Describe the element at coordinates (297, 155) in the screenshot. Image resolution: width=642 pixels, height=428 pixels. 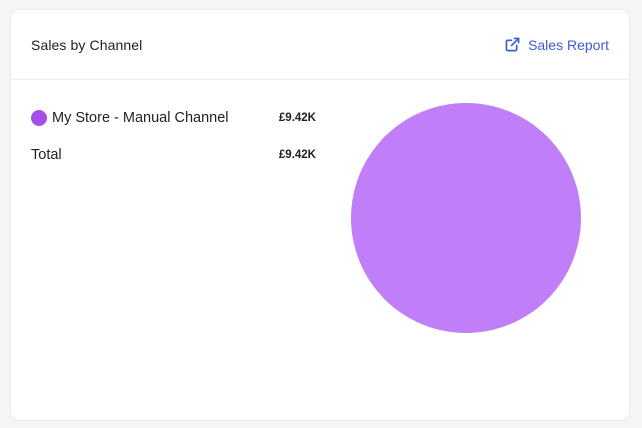
I see `total-value: £9.42K` at that location.